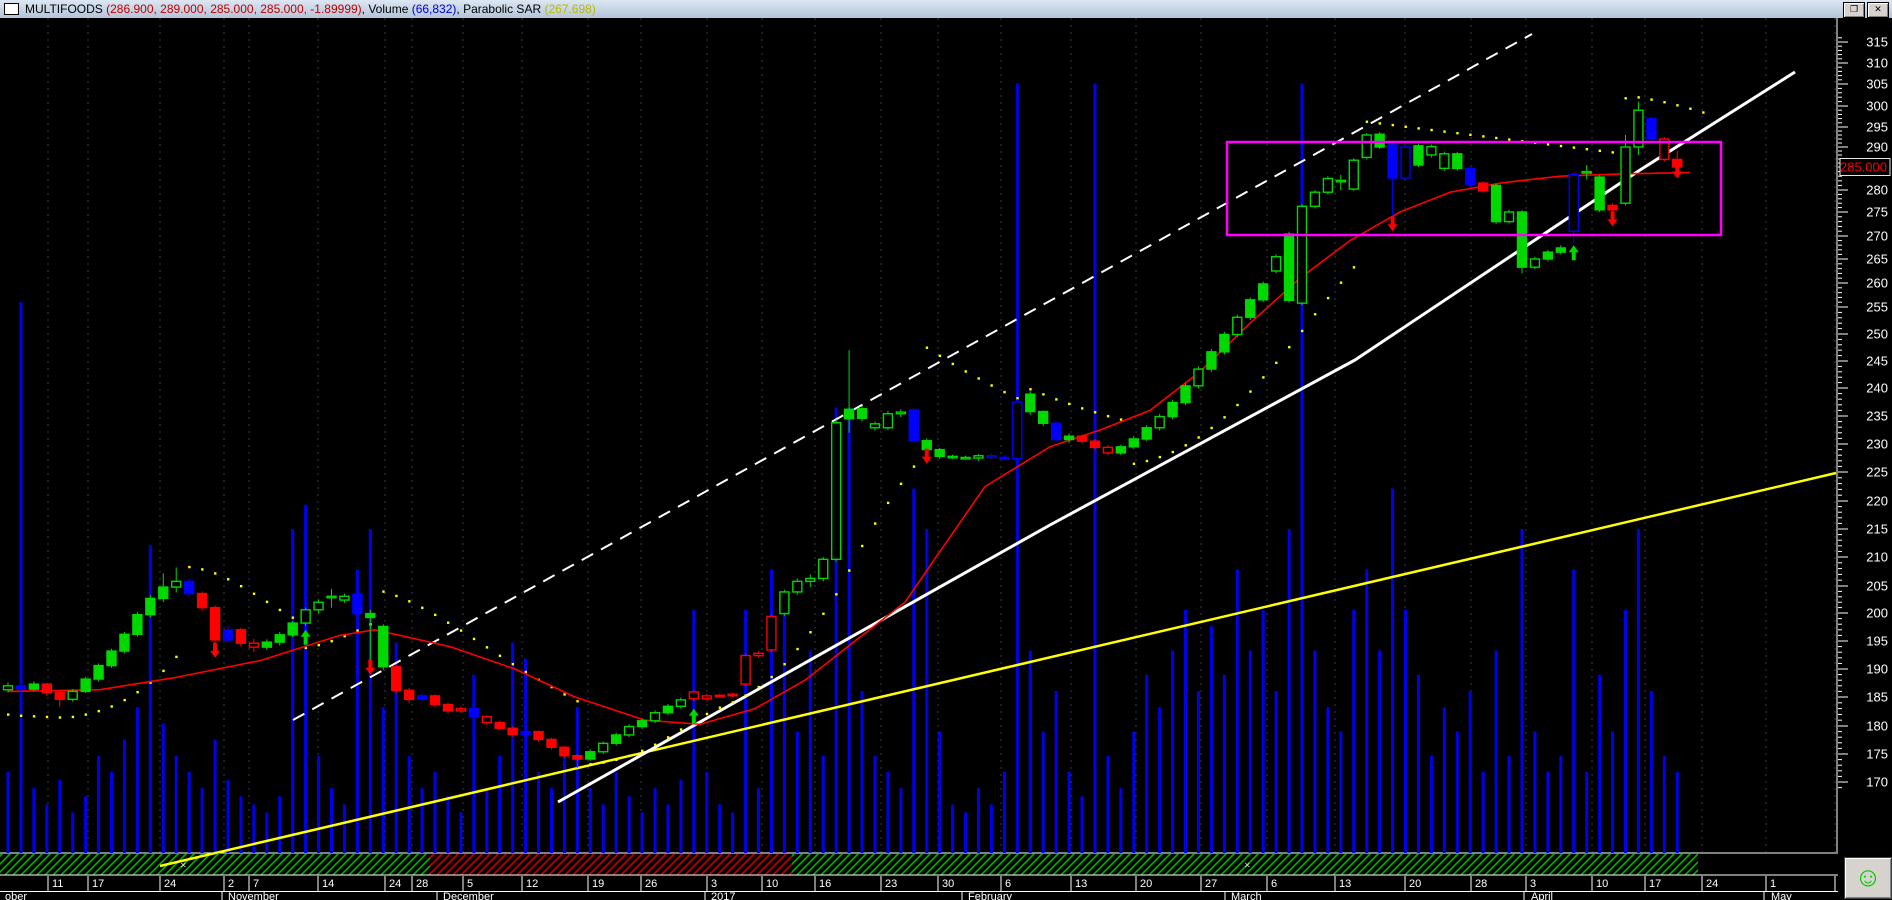  I want to click on price-axis-label: 270, so click(1877, 236).